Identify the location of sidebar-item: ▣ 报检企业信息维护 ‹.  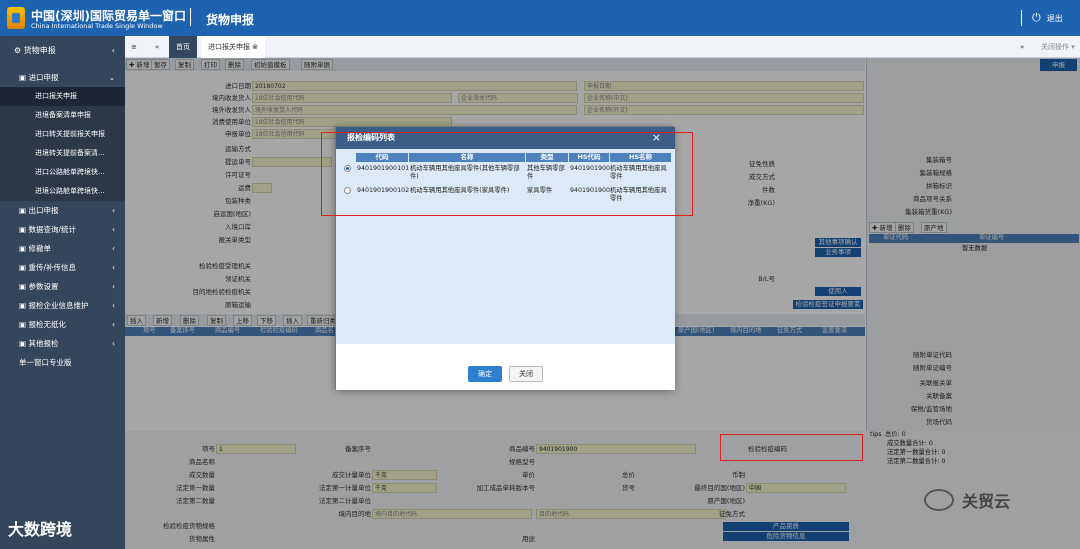
(62, 305).